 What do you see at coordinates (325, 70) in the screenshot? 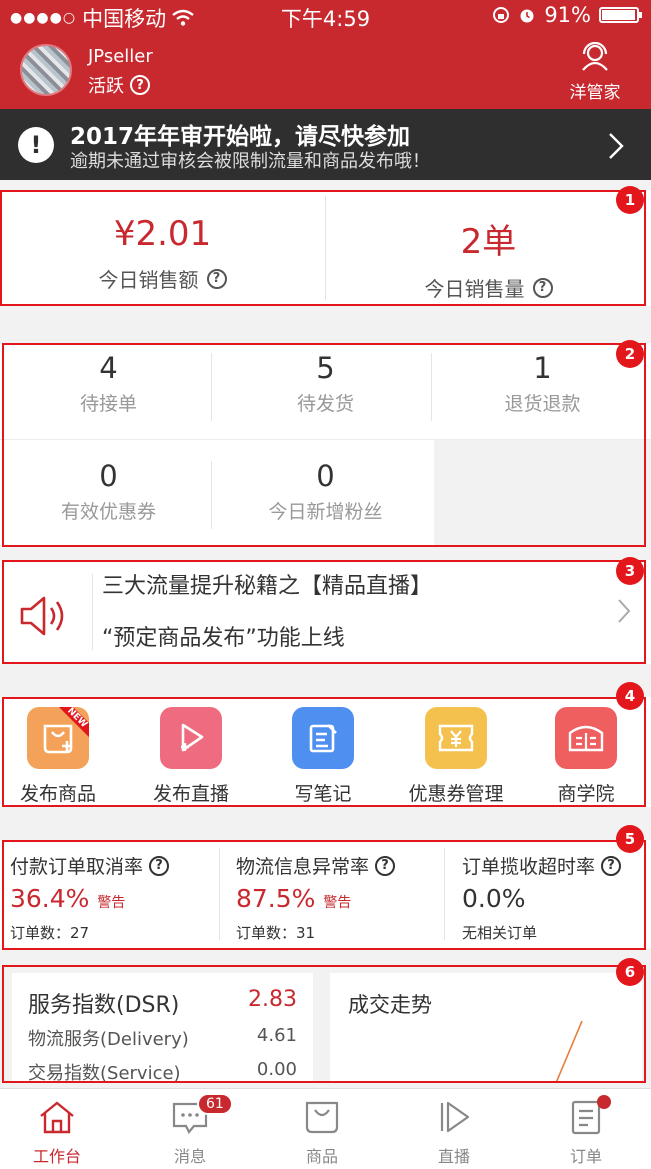
I see `app-header: JPseller 活跃 ? 洋管家` at bounding box center [325, 70].